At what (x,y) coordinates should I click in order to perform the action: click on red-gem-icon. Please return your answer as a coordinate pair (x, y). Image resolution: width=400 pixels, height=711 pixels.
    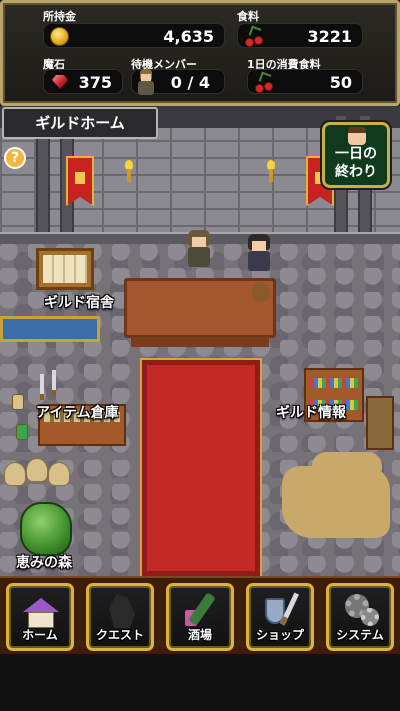
    Looking at the image, I should click on (60, 82).